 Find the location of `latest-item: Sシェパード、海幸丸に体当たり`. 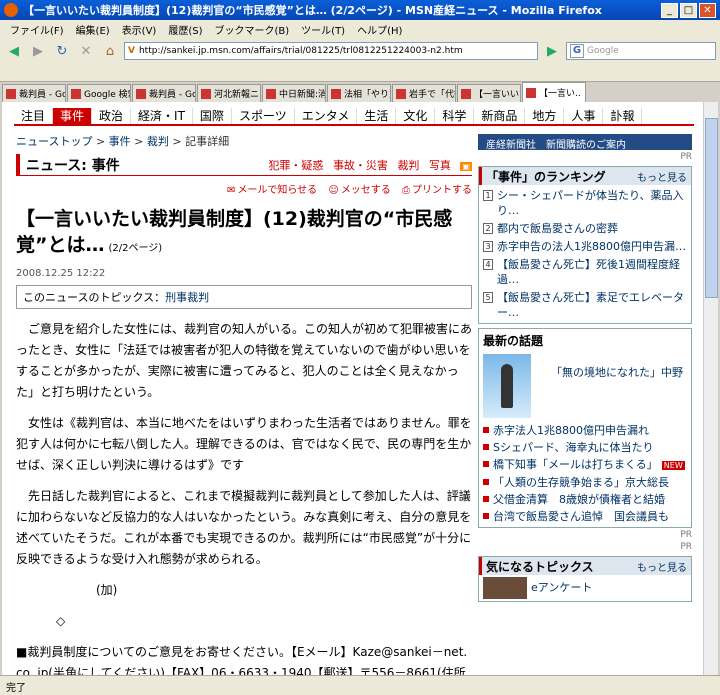

latest-item: Sシェパード、海幸丸に体当たり is located at coordinates (585, 447).